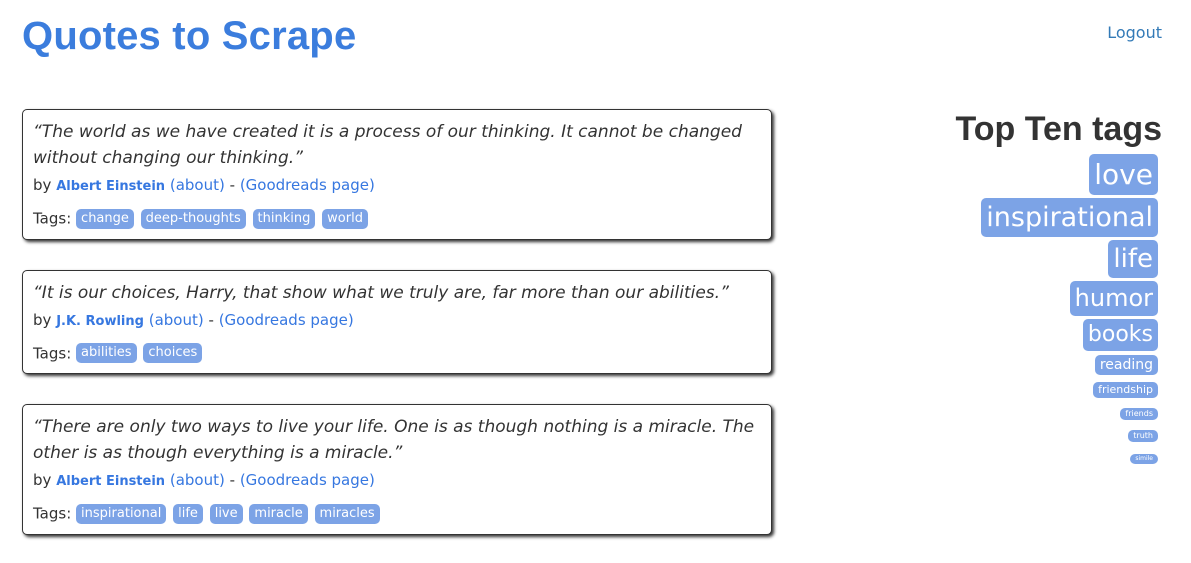  What do you see at coordinates (1123, 174) in the screenshot?
I see `cloud-tag-love: love` at bounding box center [1123, 174].